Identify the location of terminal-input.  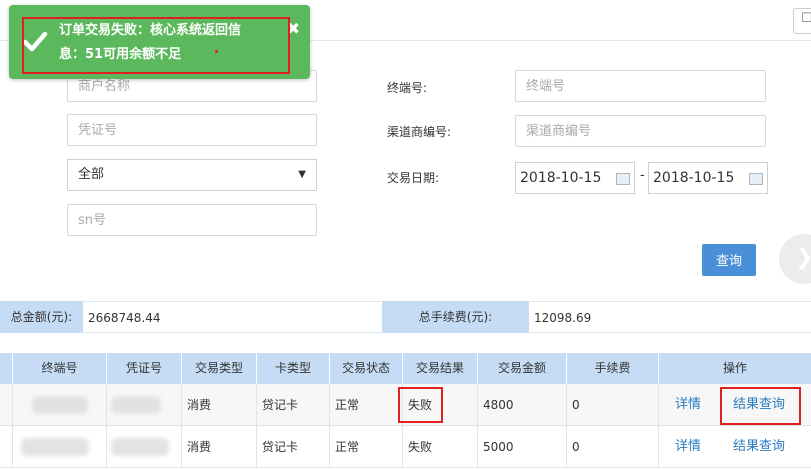
(640, 86).